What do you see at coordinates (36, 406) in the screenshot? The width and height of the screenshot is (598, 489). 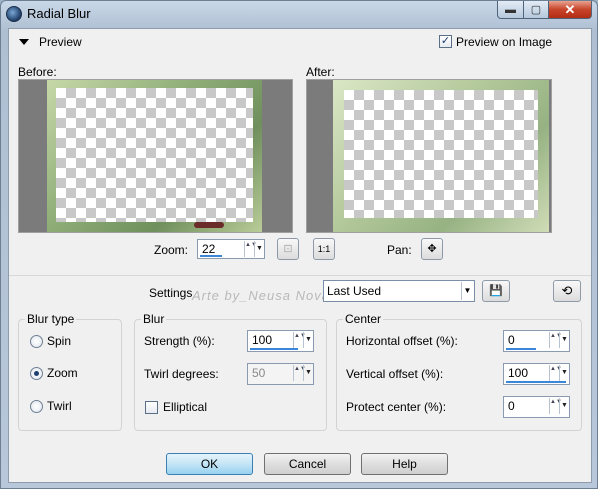 I see `twirl-radio` at bounding box center [36, 406].